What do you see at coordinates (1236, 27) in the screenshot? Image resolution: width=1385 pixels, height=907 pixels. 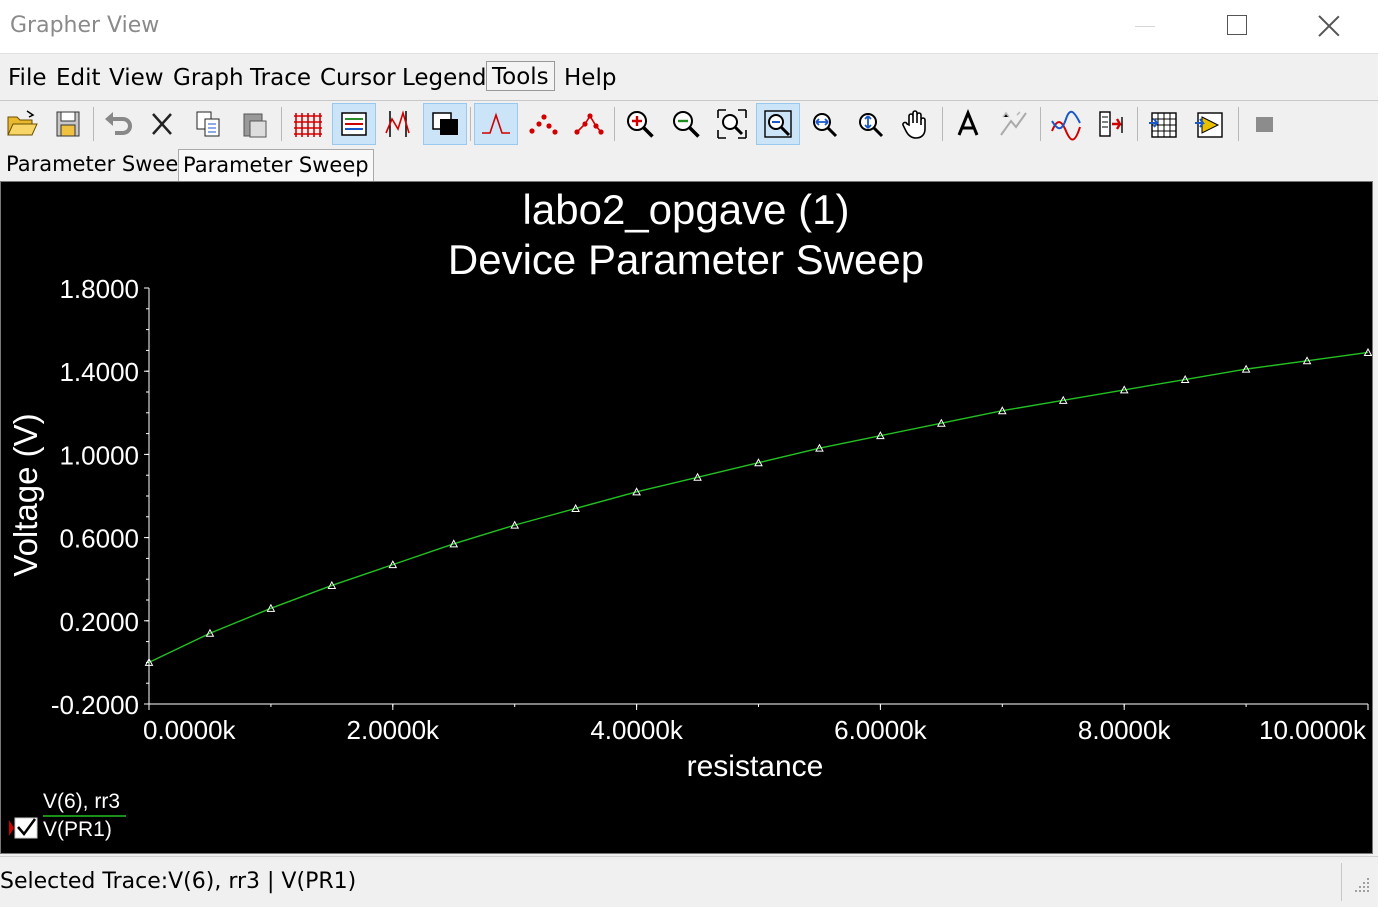 I see `maximize-button` at bounding box center [1236, 27].